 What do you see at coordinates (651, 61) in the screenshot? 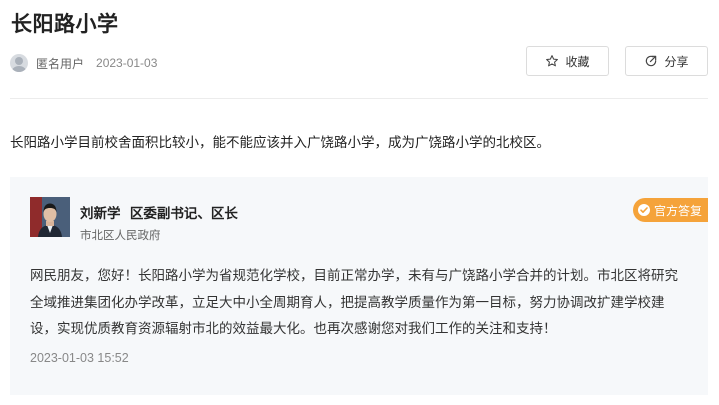
I see `share-icon` at bounding box center [651, 61].